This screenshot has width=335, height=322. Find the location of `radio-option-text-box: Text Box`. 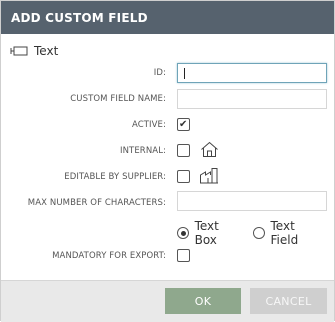

radio-option-text-box: Text Box is located at coordinates (210, 233).